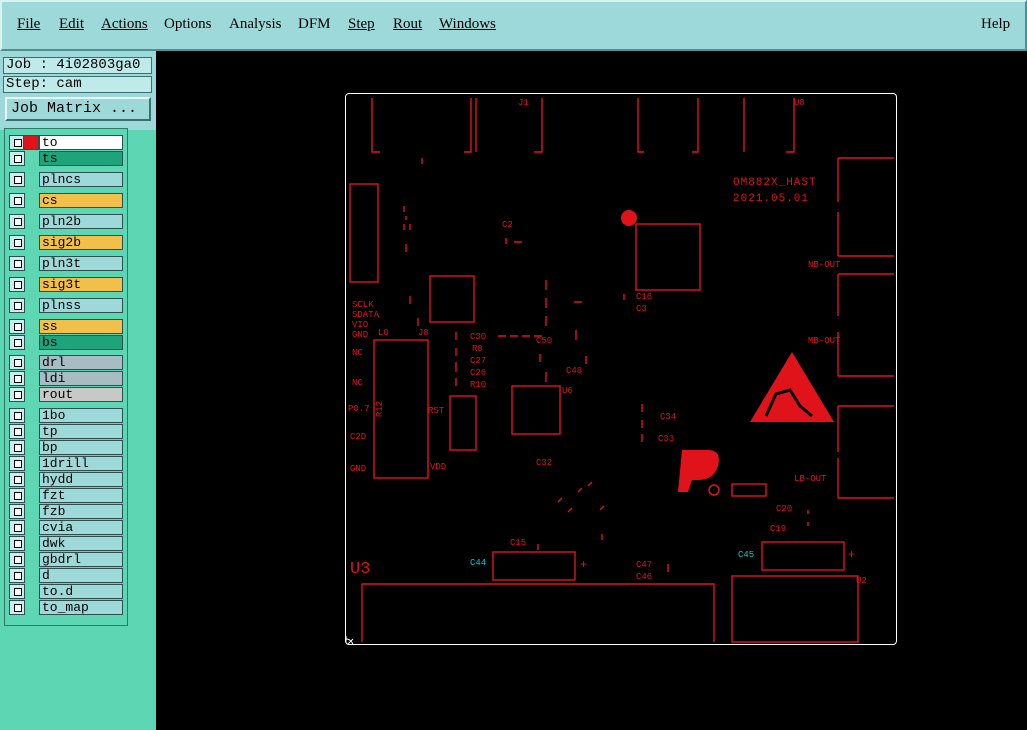 The width and height of the screenshot is (1027, 730). What do you see at coordinates (81, 284) in the screenshot?
I see `layer-name-7: sig3t` at bounding box center [81, 284].